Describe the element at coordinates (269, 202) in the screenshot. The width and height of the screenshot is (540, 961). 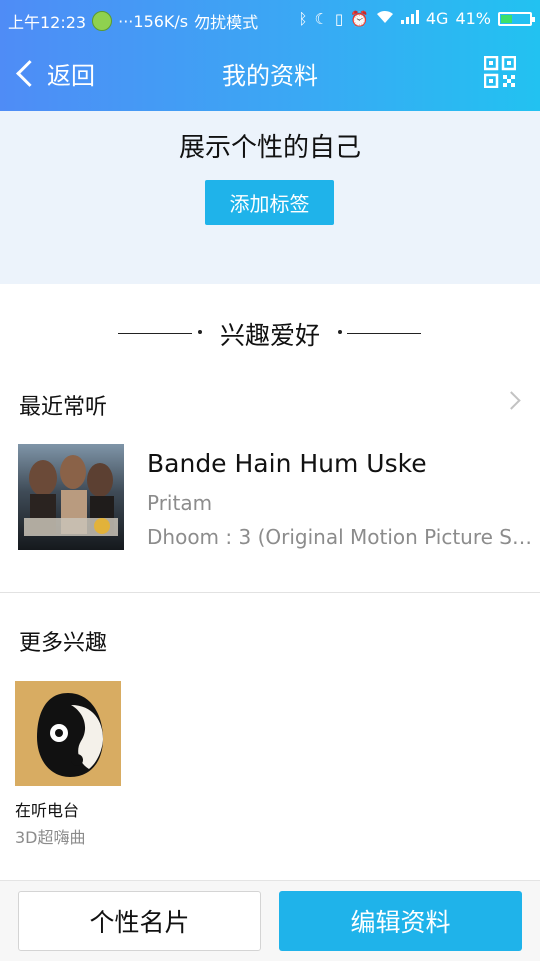
I see `add-tag-button: 添加标签` at that location.